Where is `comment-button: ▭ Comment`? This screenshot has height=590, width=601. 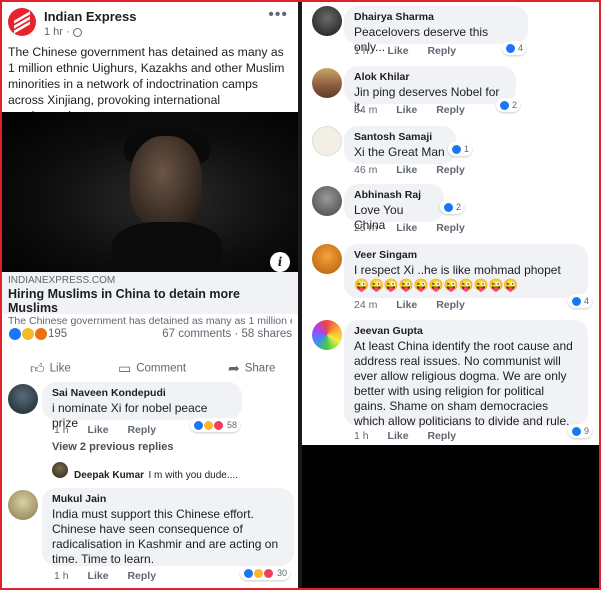 comment-button: ▭ Comment is located at coordinates (152, 368).